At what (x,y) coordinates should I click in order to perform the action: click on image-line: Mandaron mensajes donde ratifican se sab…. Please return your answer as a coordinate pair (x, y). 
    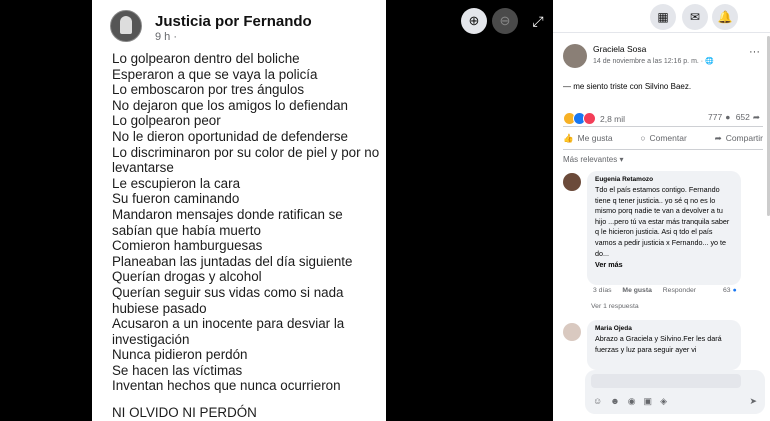
    Looking at the image, I should click on (227, 222).